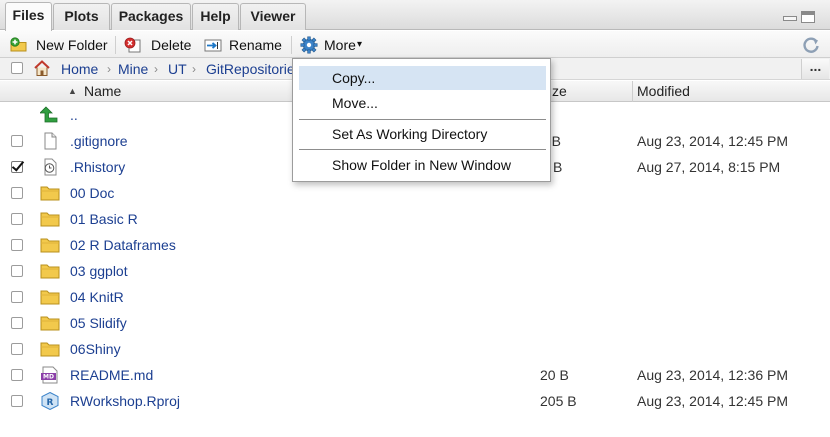  I want to click on chevron-down-icon: ▾, so click(360, 44).